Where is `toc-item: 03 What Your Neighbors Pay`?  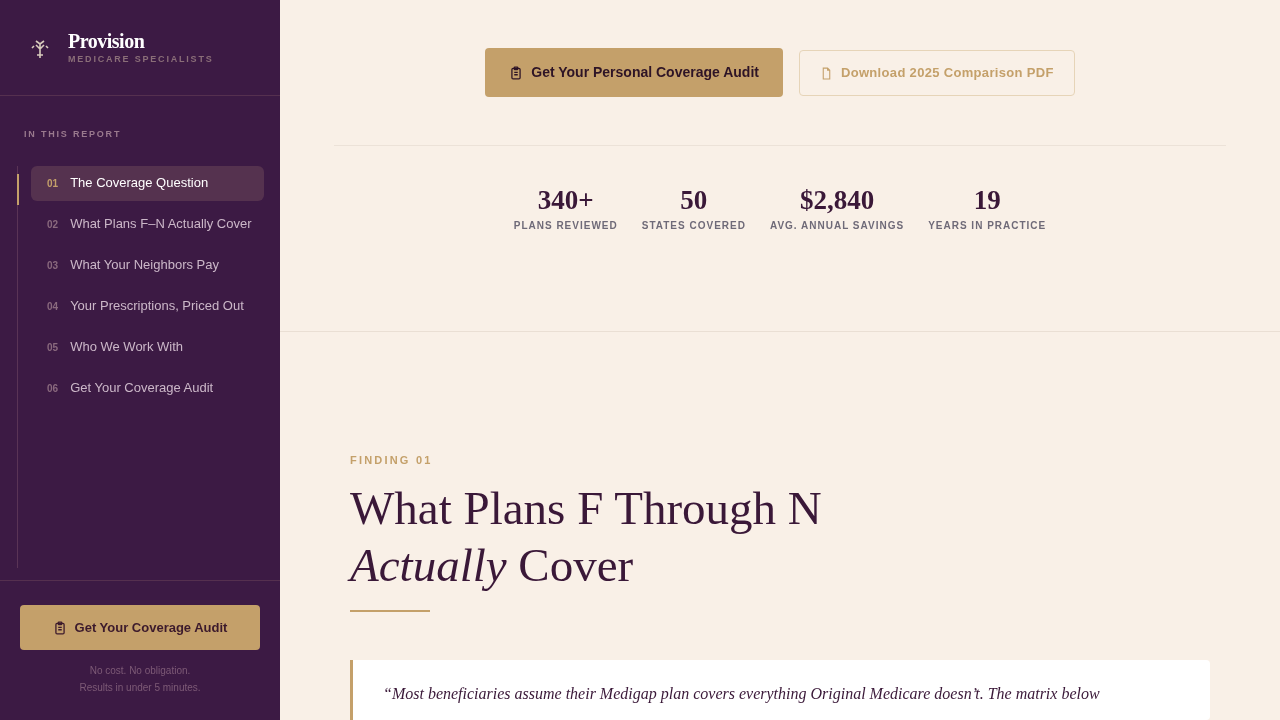
toc-item: 03 What Your Neighbors Pay is located at coordinates (147, 265).